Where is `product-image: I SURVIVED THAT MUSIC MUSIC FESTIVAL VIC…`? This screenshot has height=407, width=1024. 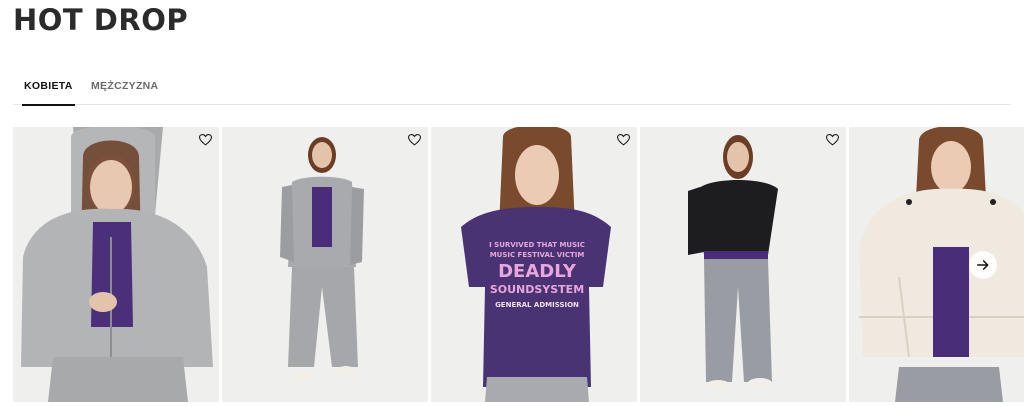
product-image: I SURVIVED THAT MUSIC MUSIC FESTIVAL VIC… is located at coordinates (534, 264).